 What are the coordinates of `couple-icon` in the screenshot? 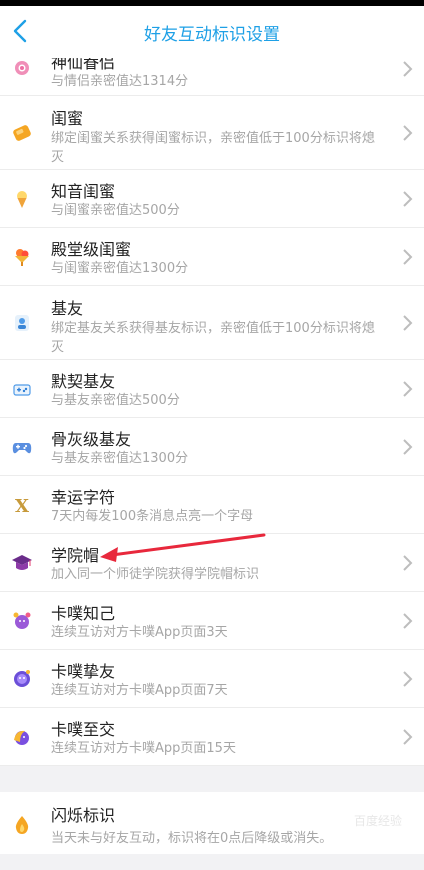 It's located at (22, 68).